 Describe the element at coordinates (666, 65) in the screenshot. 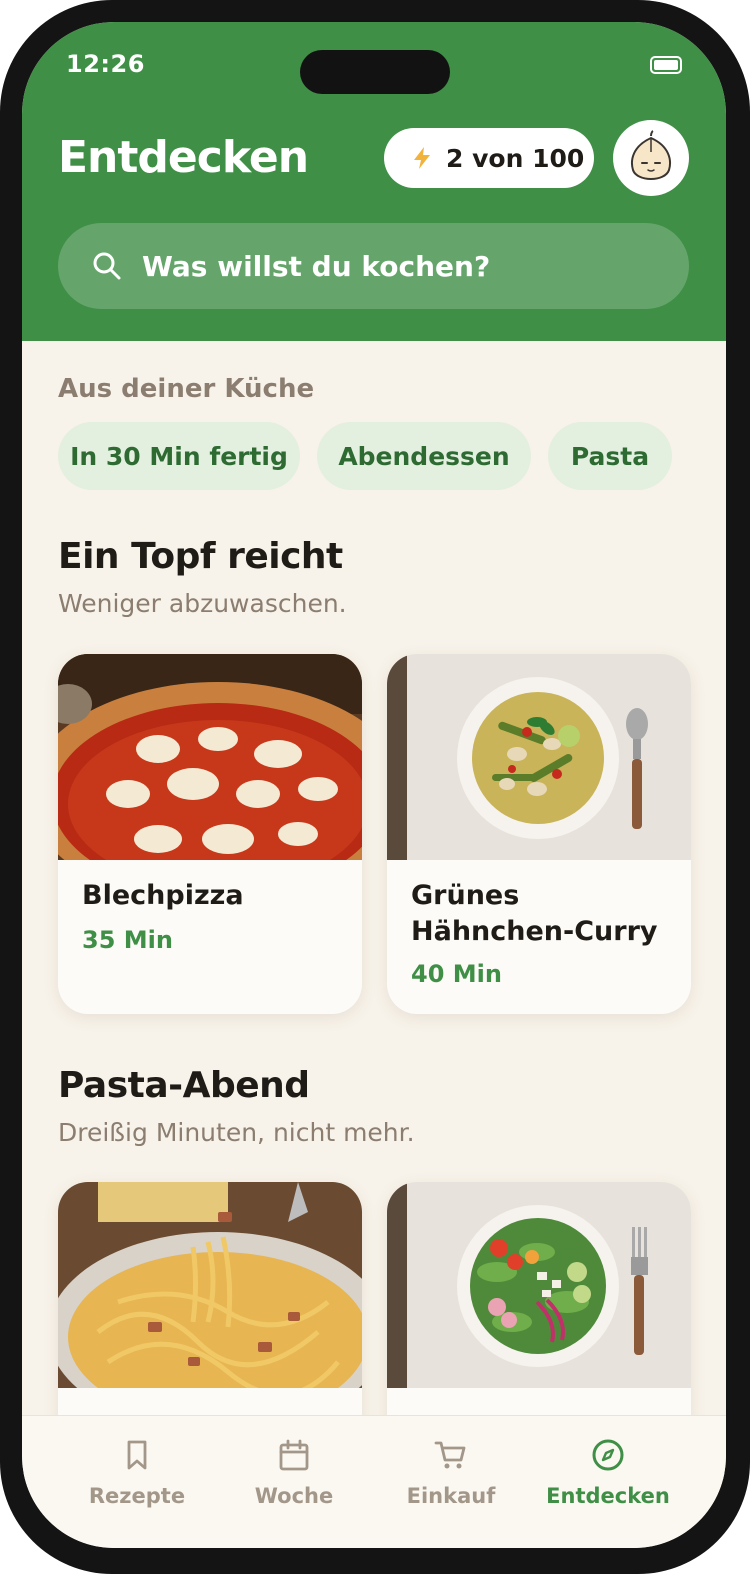

I see `battery-icon` at that location.